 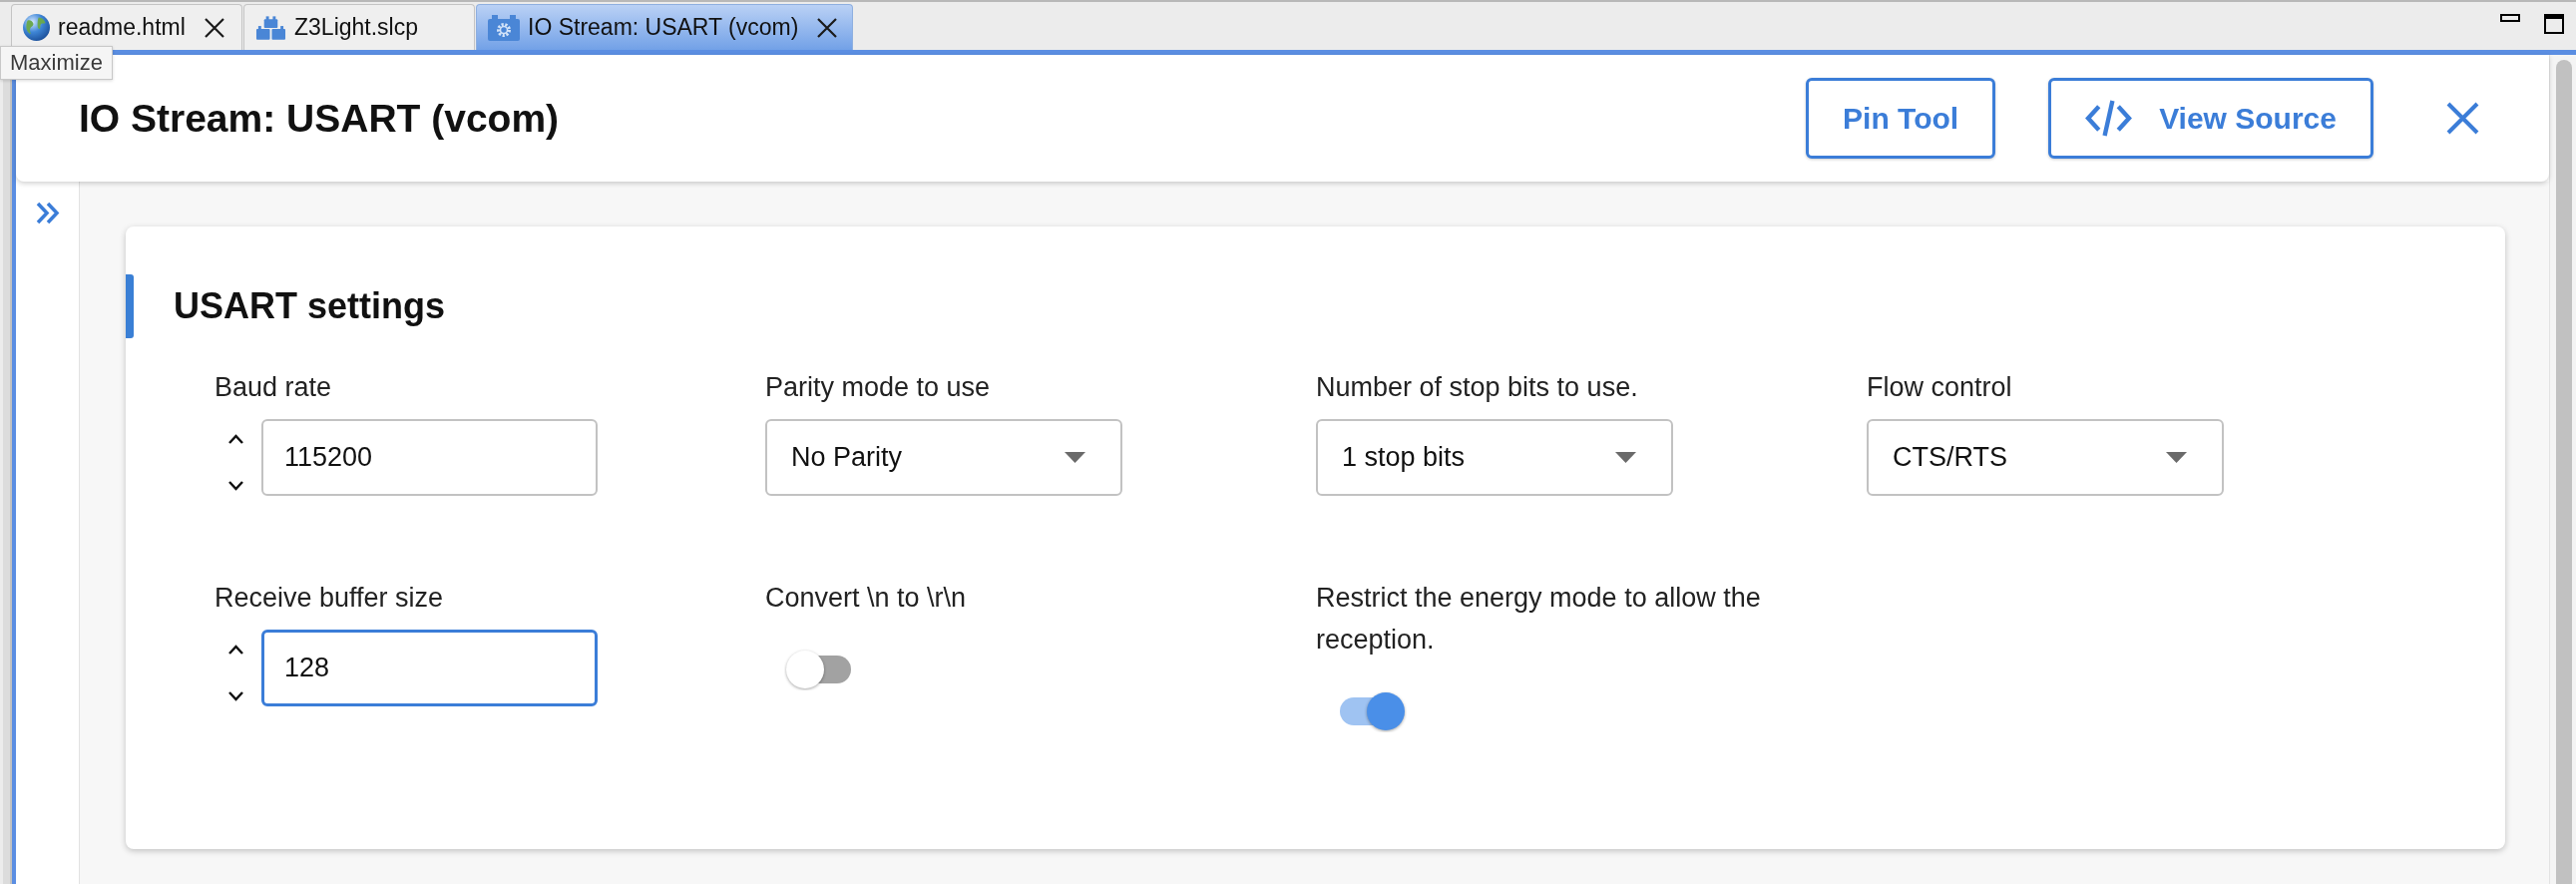 I want to click on section-title: USART settings, so click(x=310, y=306).